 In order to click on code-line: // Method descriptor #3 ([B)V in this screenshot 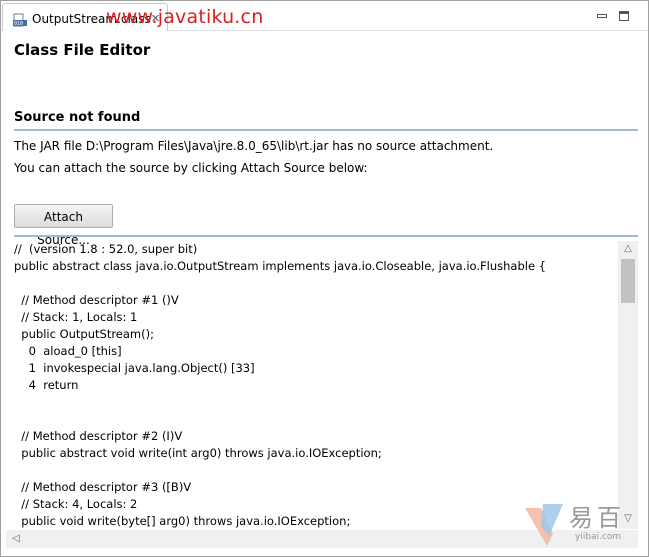, I will do `click(103, 487)`.